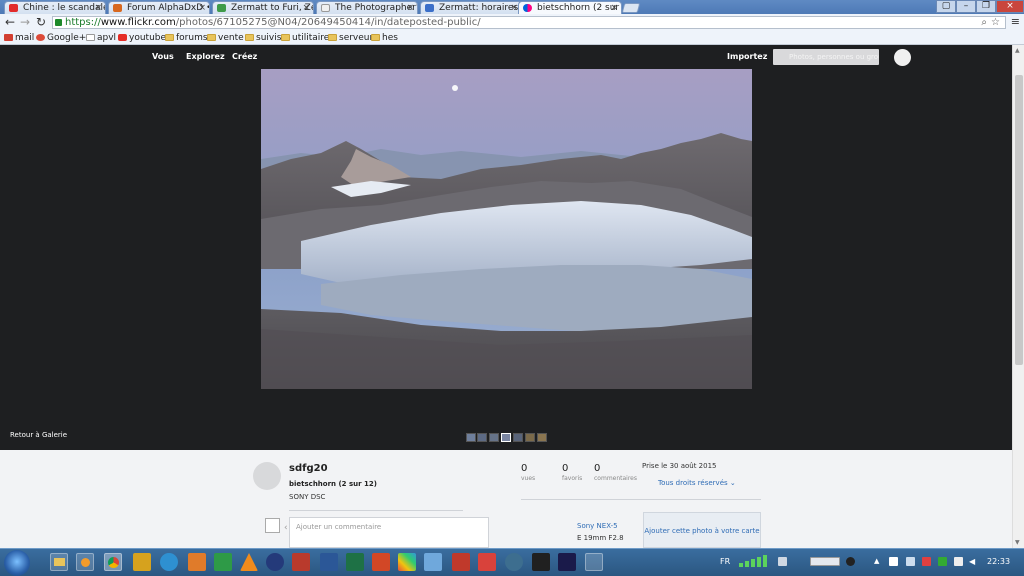 Image resolution: width=1024 pixels, height=576 pixels. What do you see at coordinates (825, 561) in the screenshot?
I see `input-box-icon` at bounding box center [825, 561].